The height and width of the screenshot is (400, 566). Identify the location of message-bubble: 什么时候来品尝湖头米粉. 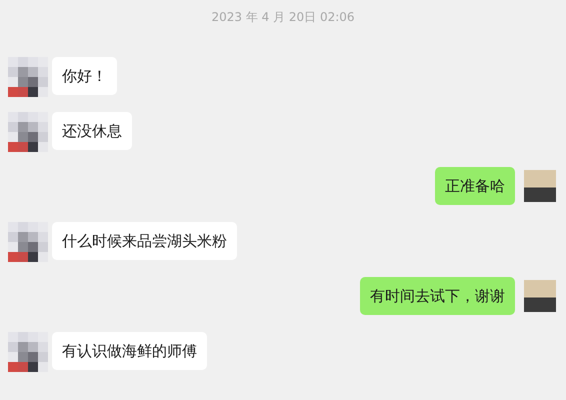
(144, 241).